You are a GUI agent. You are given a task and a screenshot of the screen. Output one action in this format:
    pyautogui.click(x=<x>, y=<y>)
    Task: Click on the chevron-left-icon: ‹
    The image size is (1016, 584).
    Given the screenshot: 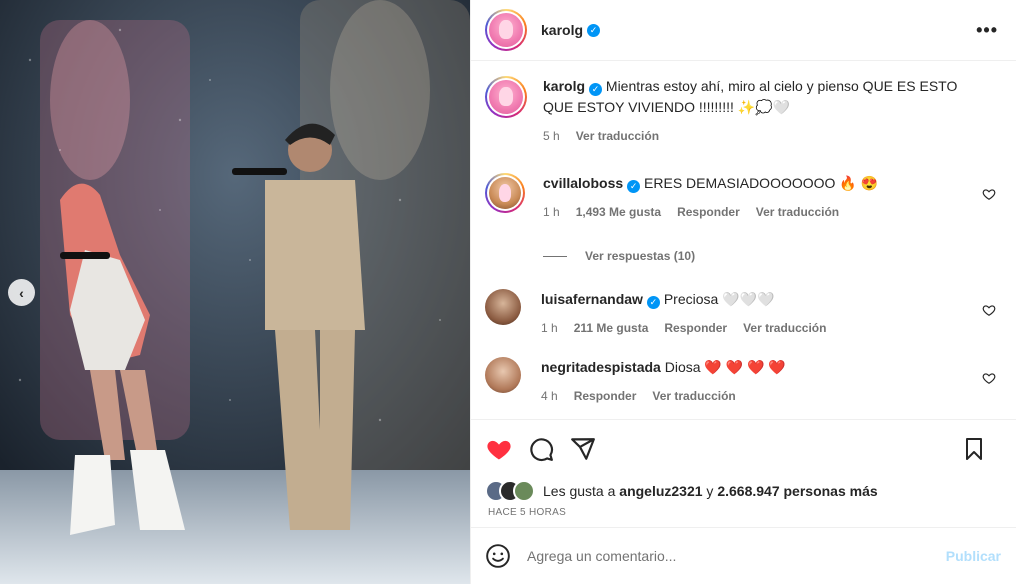 What is the action you would take?
    pyautogui.click(x=21, y=292)
    